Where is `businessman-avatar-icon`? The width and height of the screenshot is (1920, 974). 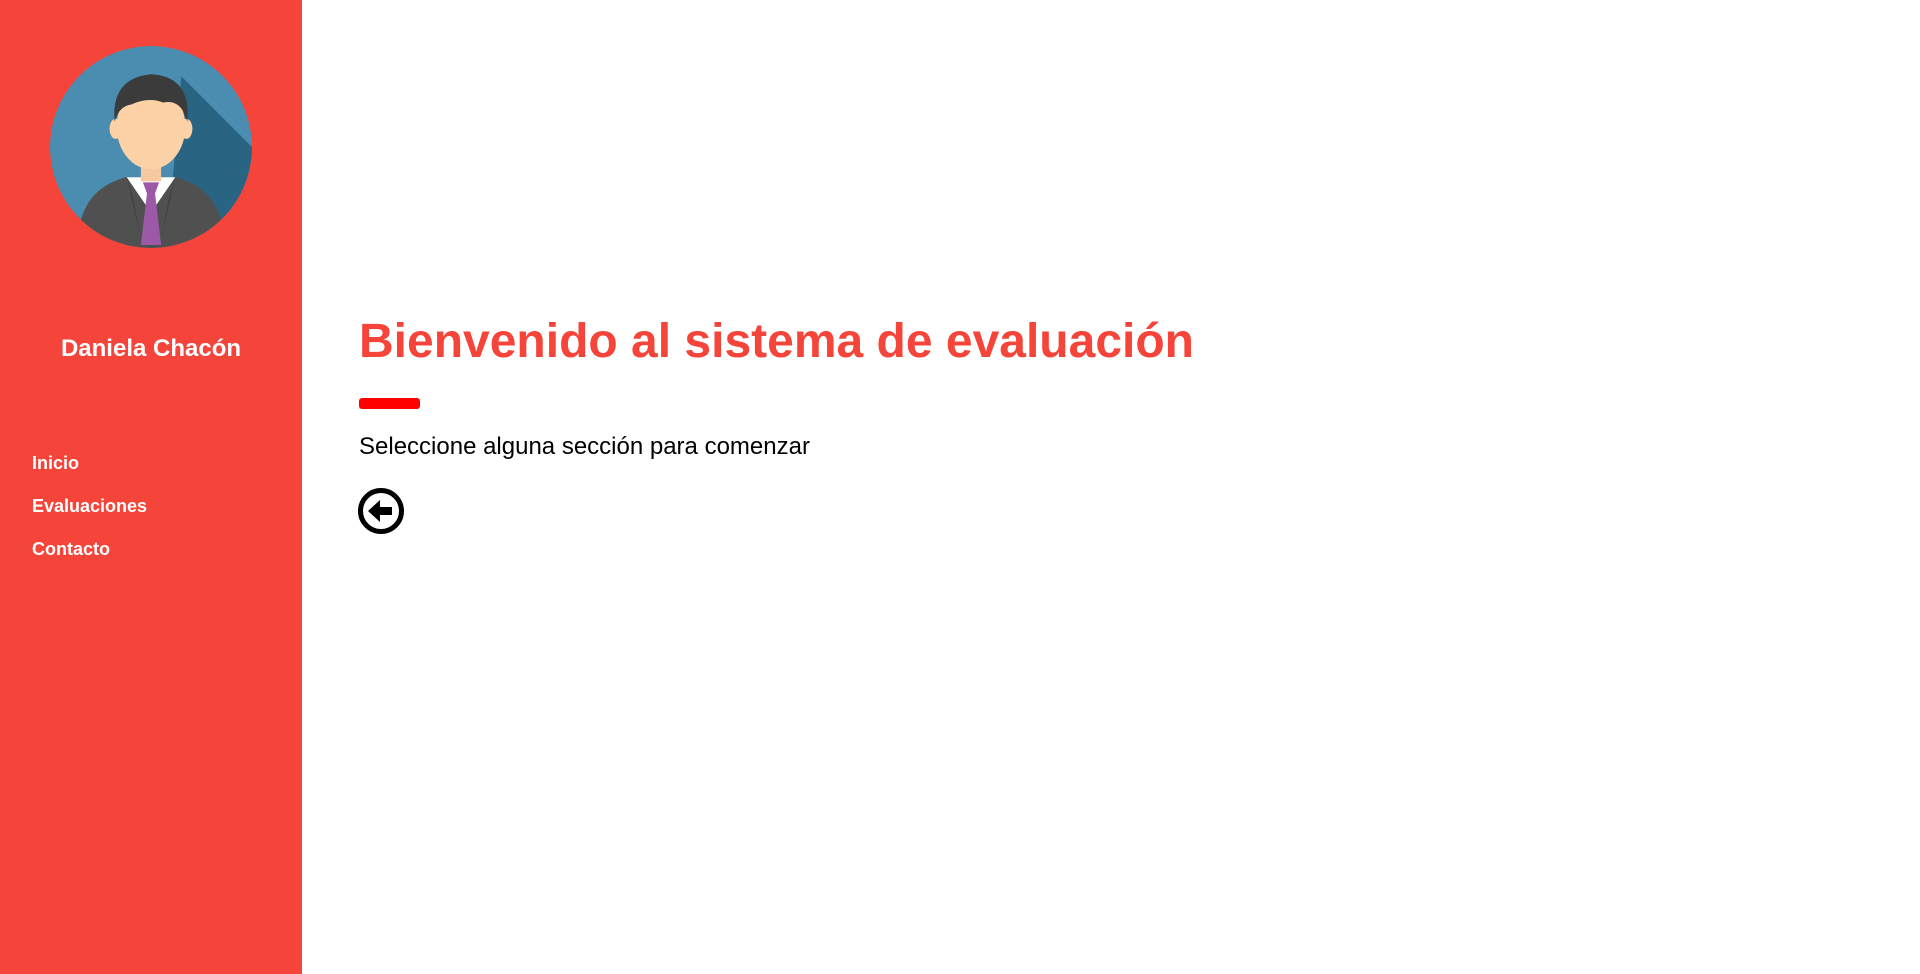 businessman-avatar-icon is located at coordinates (151, 147).